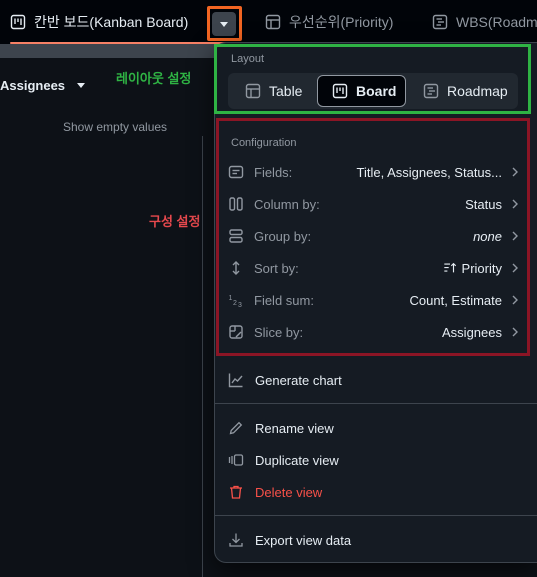 The width and height of the screenshot is (537, 577). Describe the element at coordinates (273, 22) in the screenshot. I see `table-icon` at that location.